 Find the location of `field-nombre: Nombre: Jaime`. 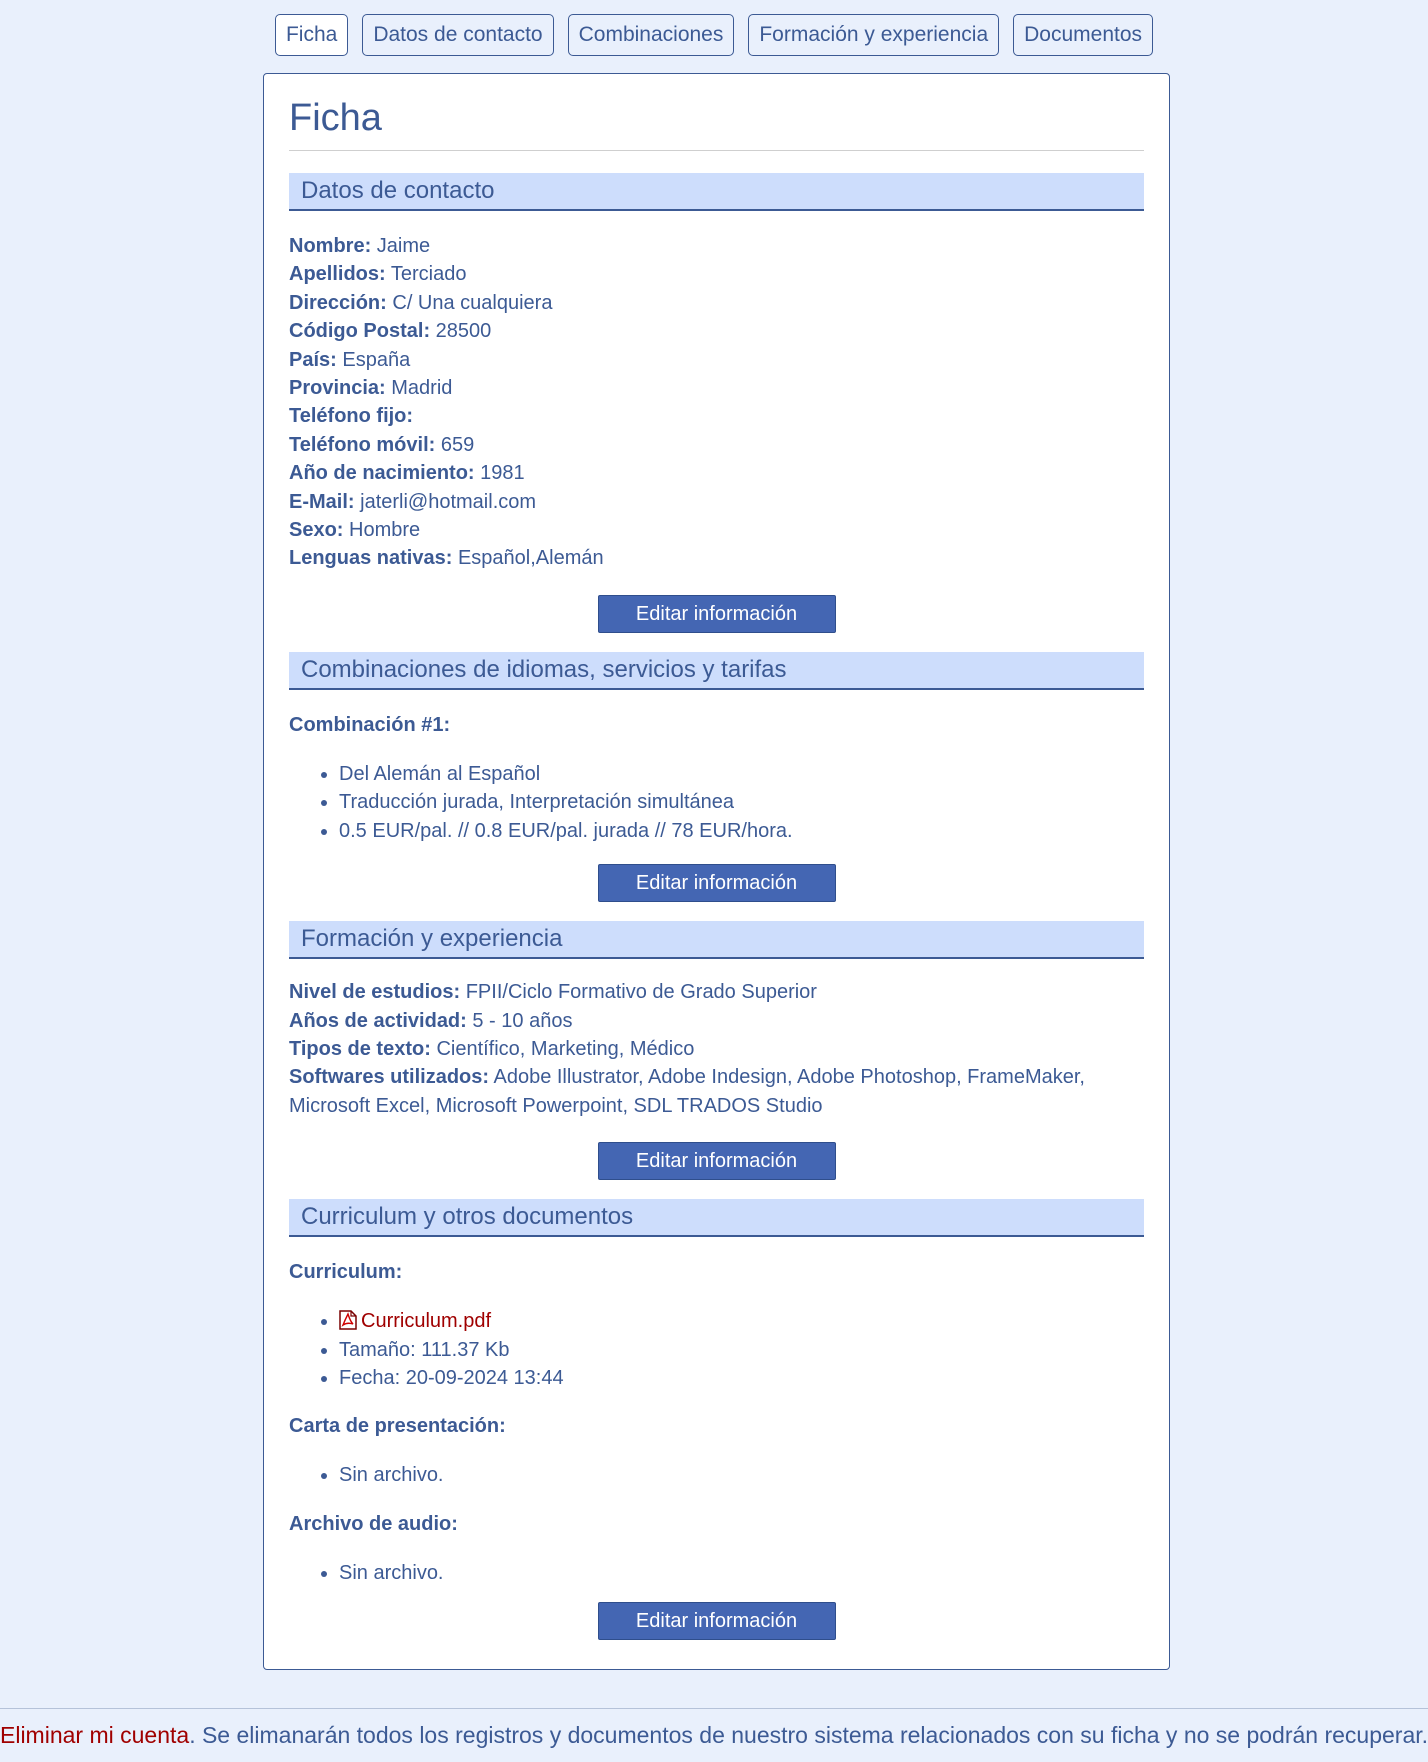

field-nombre: Nombre: Jaime is located at coordinates (716, 246).